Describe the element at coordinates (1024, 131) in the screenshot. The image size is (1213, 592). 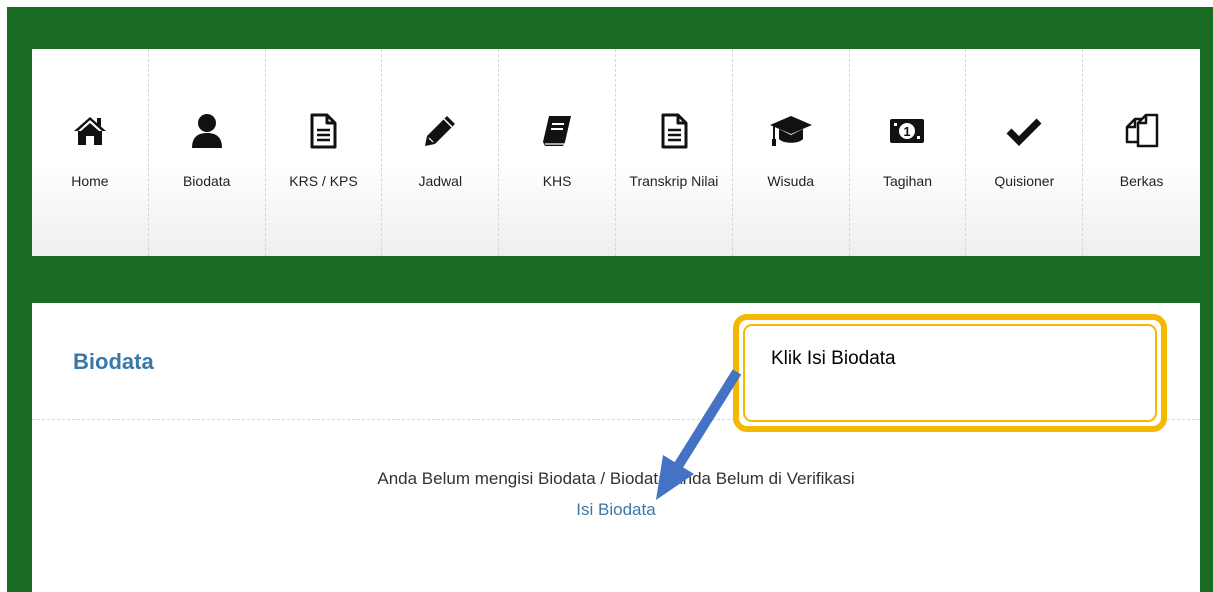
I see `checkmark-icon` at that location.